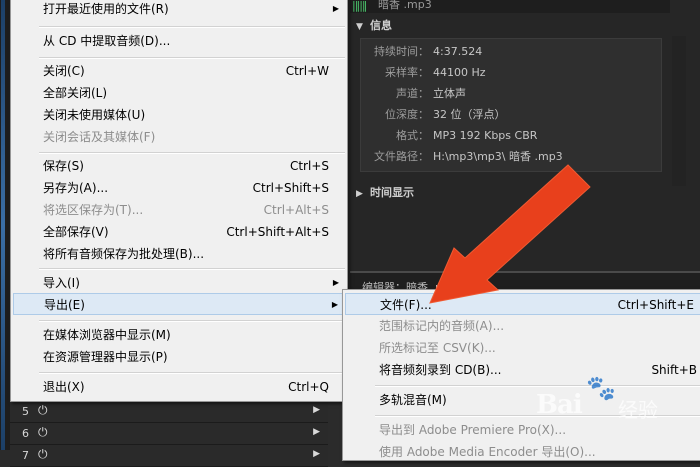 This screenshot has height=467, width=700. Describe the element at coordinates (64, 71) in the screenshot. I see `menu-item-label: 关闭(C)` at that location.